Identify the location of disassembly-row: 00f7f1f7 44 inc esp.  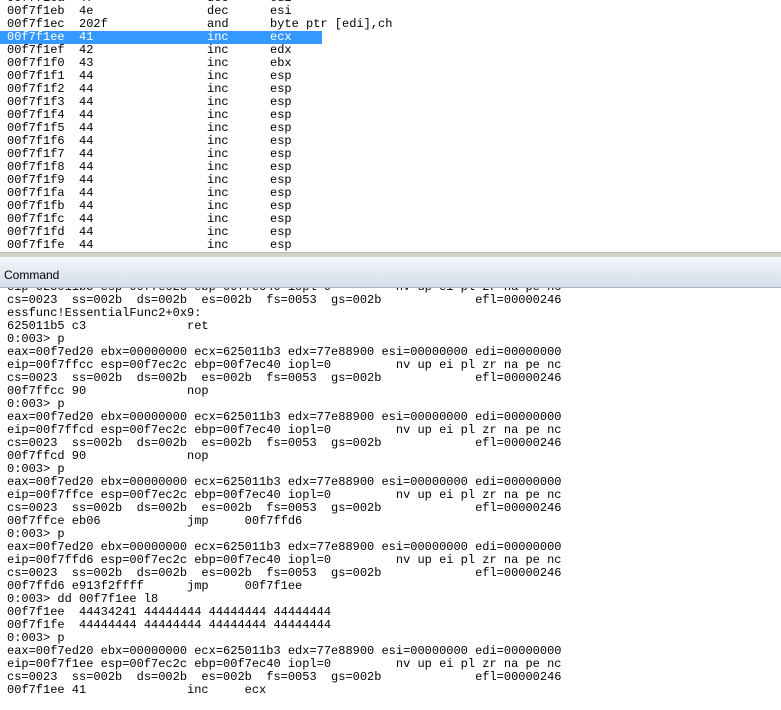
(390, 154).